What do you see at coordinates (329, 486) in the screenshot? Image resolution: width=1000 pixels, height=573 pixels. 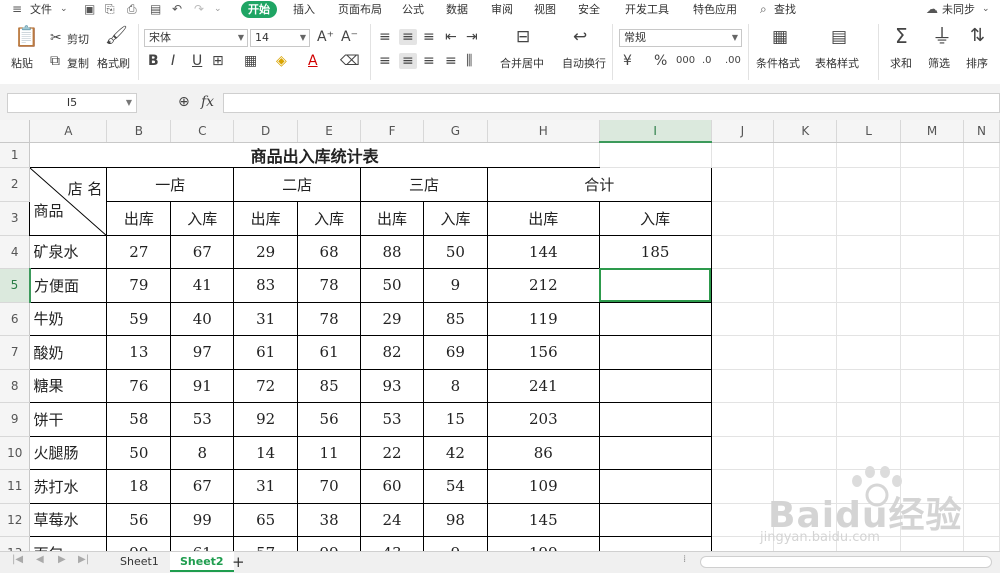 I see `value-cell: 70` at bounding box center [329, 486].